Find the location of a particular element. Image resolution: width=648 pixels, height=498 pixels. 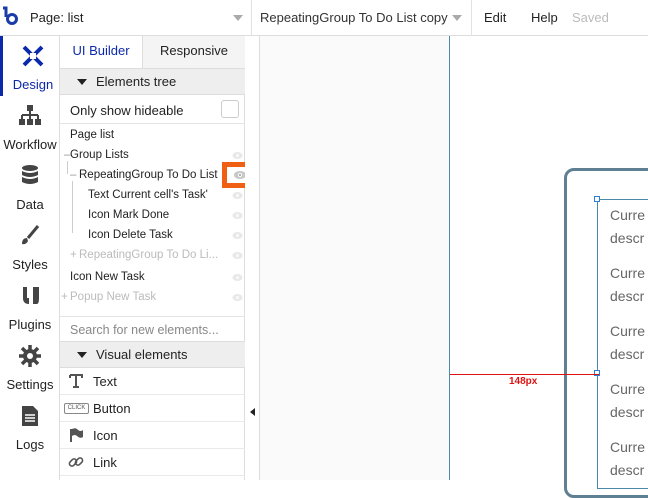

nav-data: Data is located at coordinates (30, 186).